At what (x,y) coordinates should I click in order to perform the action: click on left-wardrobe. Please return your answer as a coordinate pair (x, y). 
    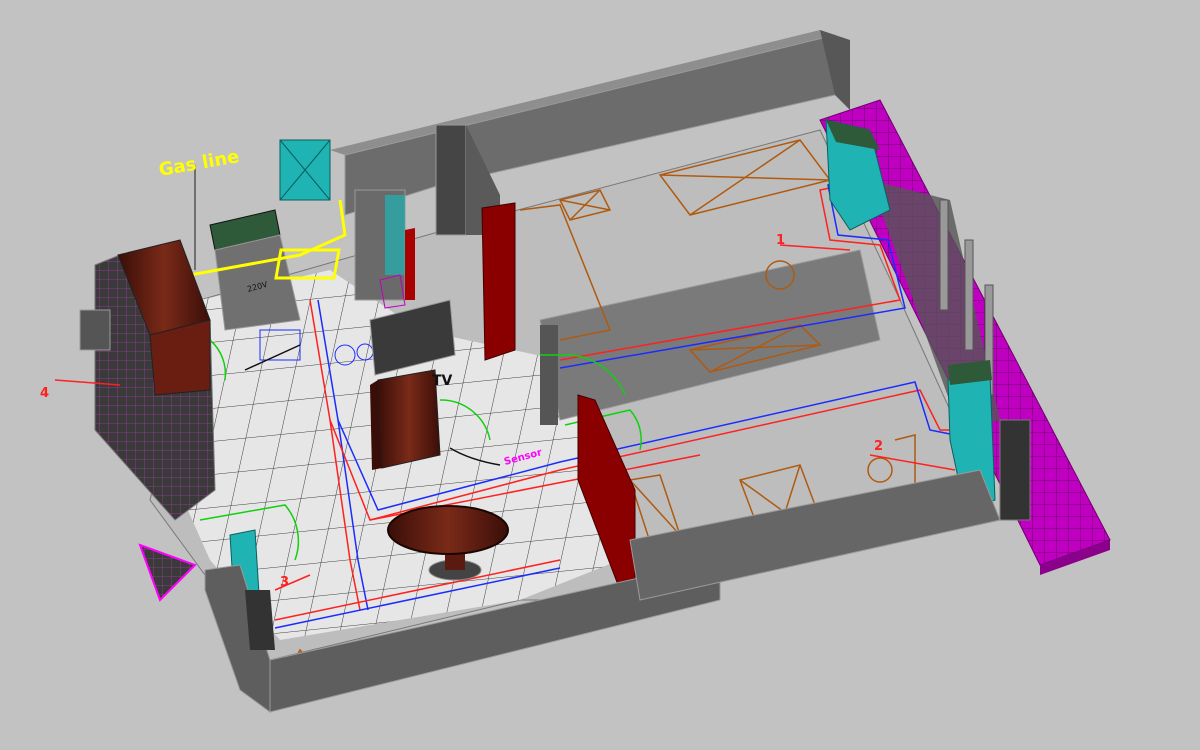
    Looking at the image, I should click on (147, 380).